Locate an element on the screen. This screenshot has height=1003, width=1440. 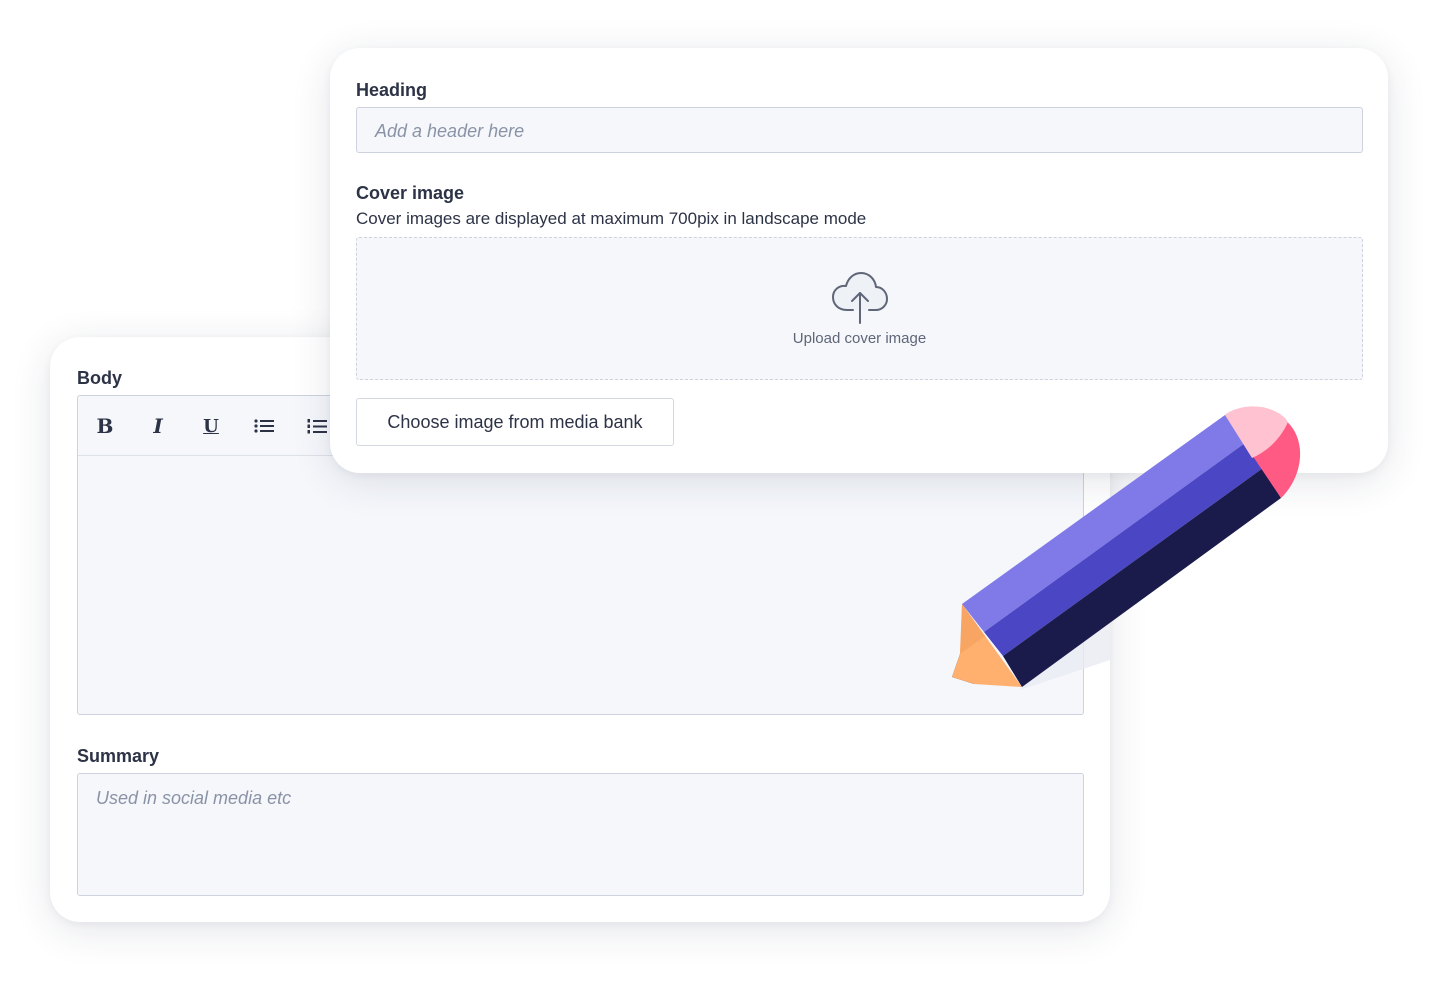
bold-icon: B is located at coordinates (105, 426).